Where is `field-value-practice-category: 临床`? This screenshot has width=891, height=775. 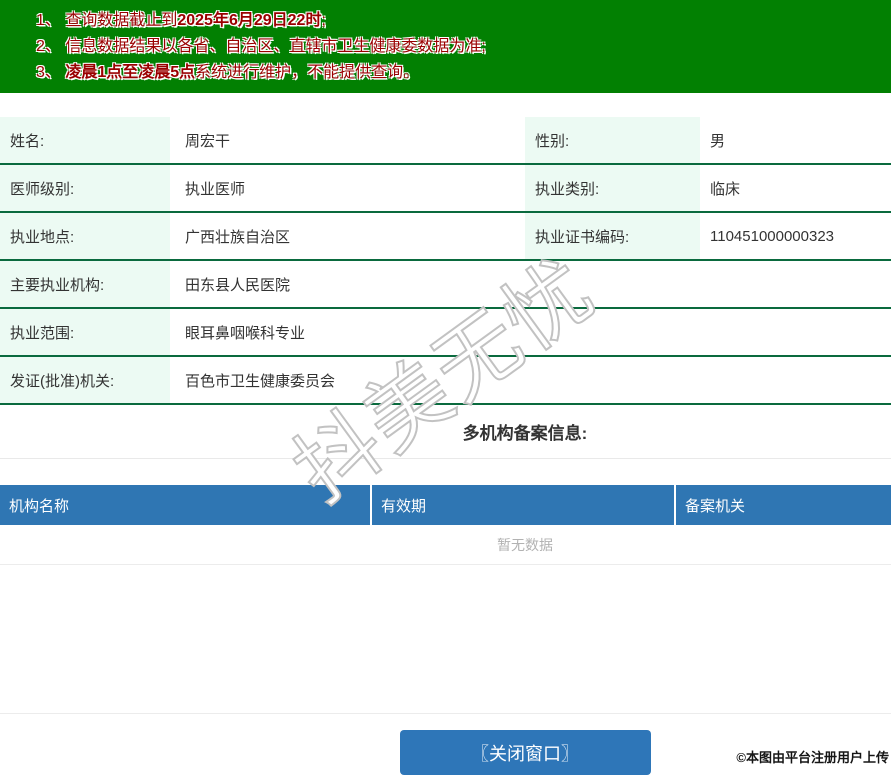 field-value-practice-category: 临床 is located at coordinates (725, 189).